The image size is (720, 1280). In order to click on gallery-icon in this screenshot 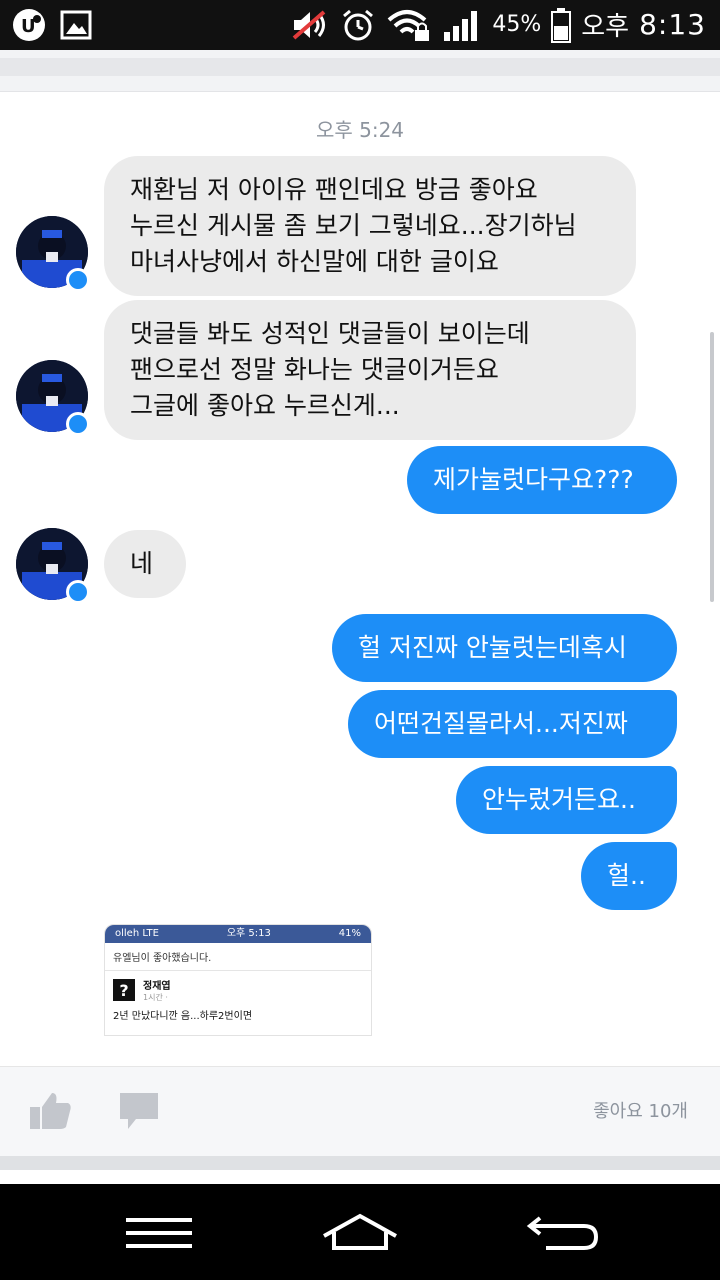, I will do `click(76, 25)`.